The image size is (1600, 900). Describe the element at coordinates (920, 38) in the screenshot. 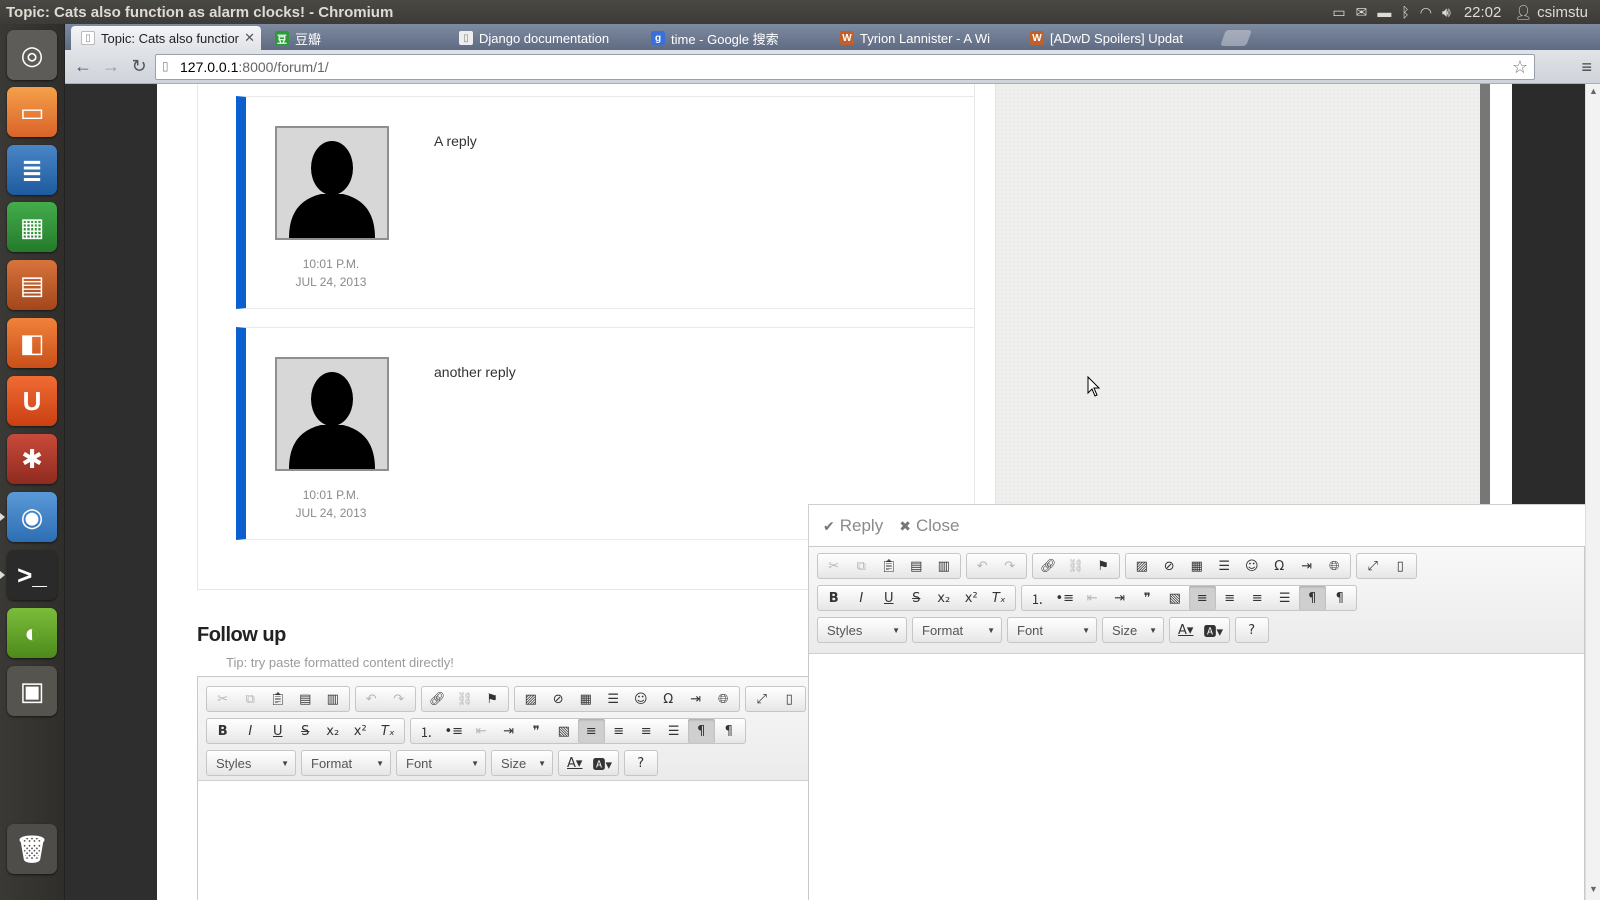

I see `tab-tyrion: W Tyrion Lannister - A Wi` at that location.